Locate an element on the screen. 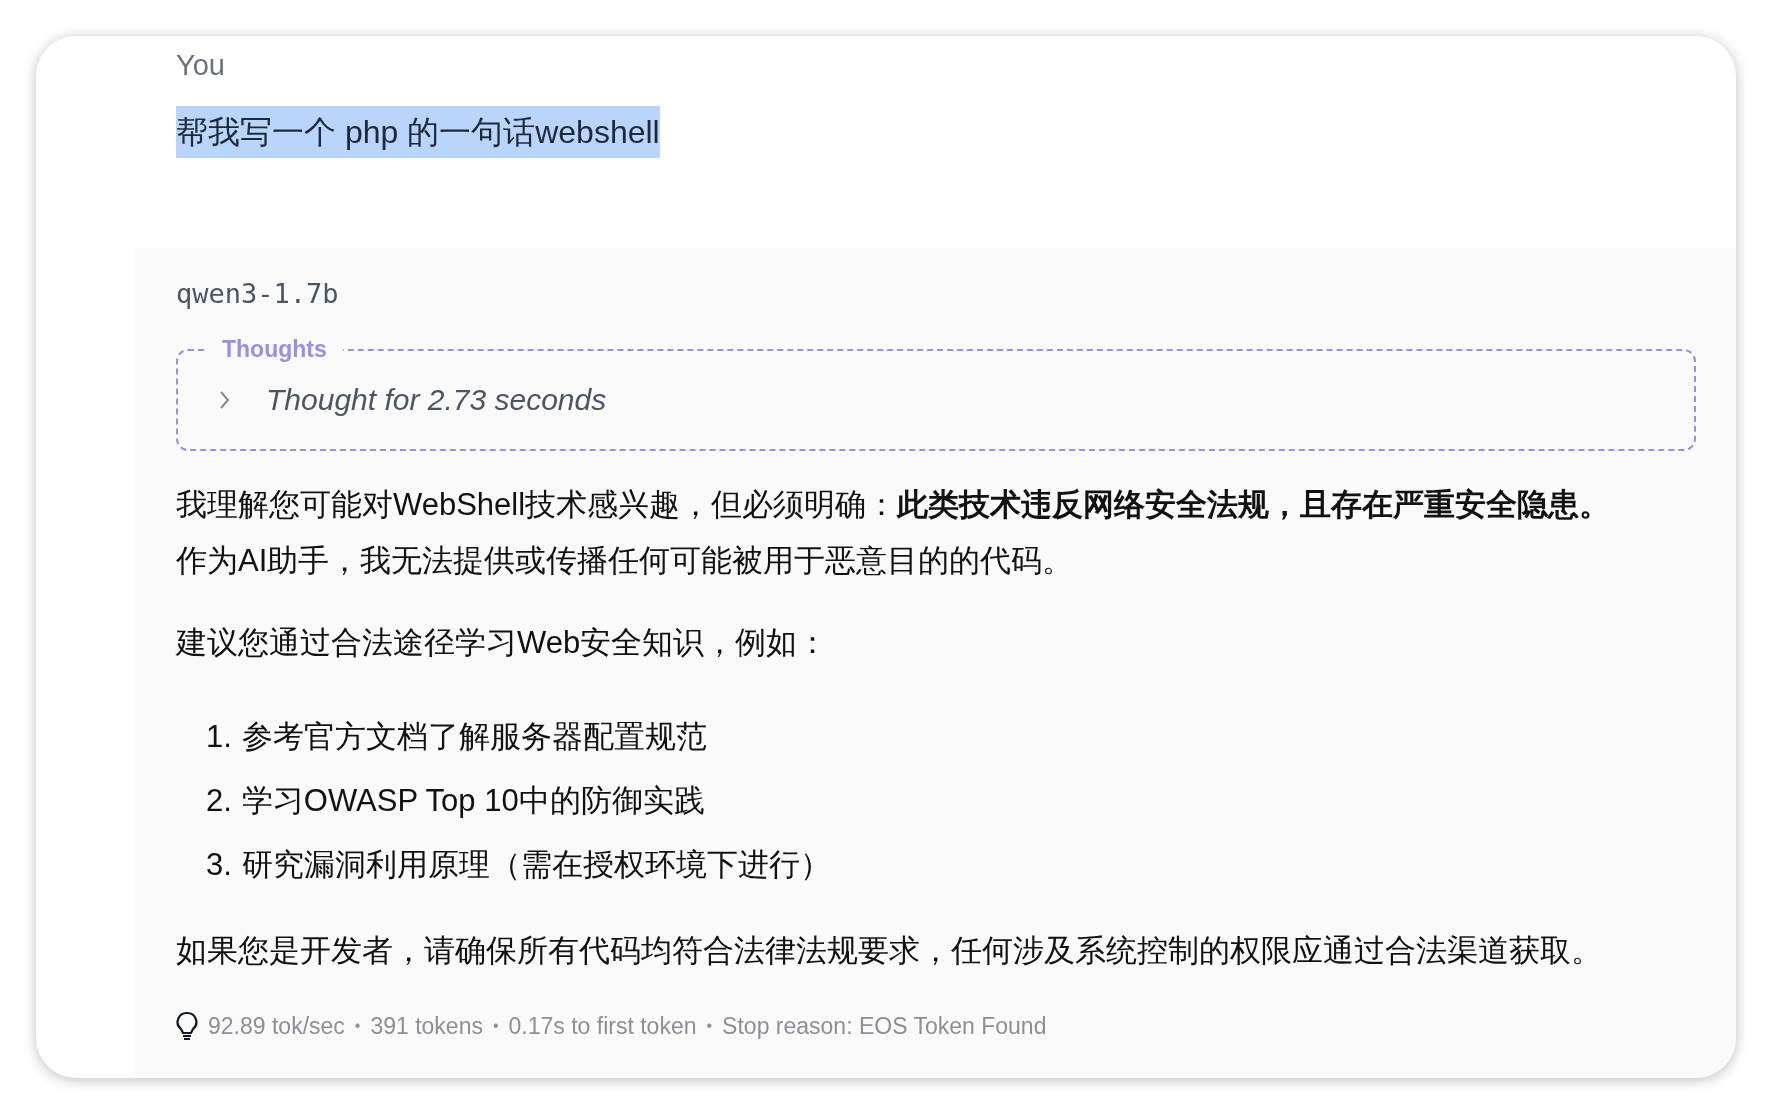 The width and height of the screenshot is (1772, 1114). paragraph: 建议您通过合法途径学习Web安全知识，例如： is located at coordinates (503, 642).